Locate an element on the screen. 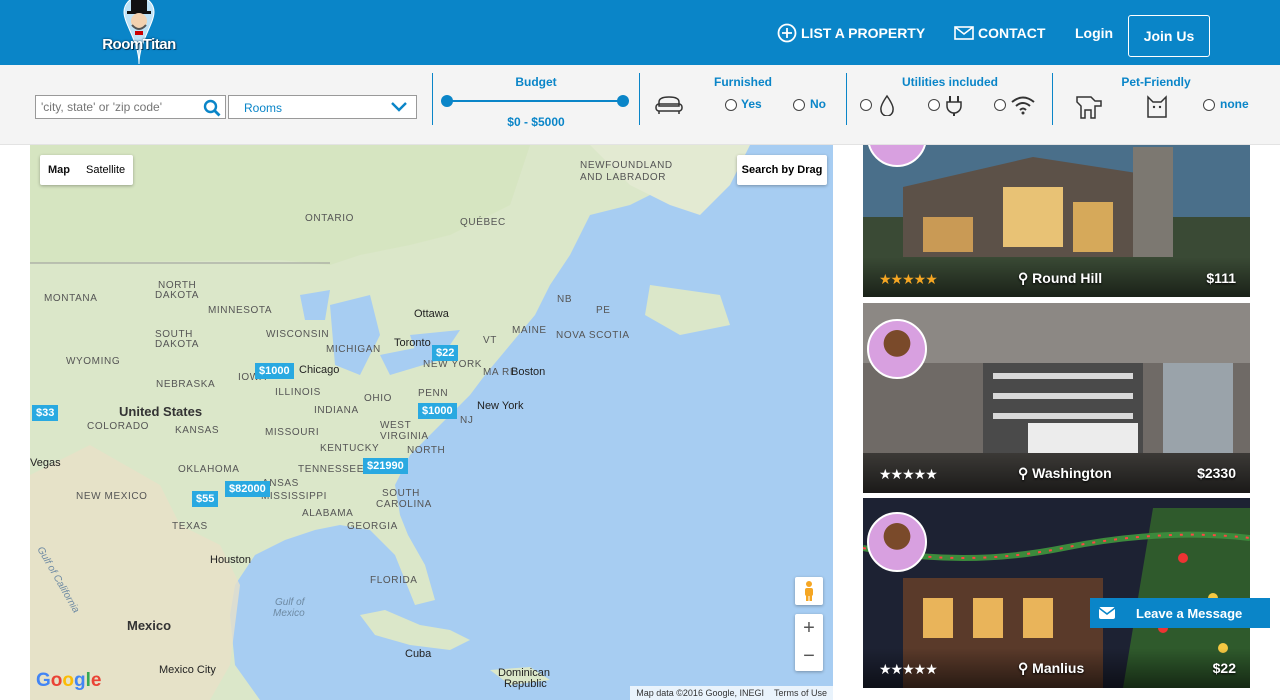  budget-slider-min-handle is located at coordinates (447, 101).